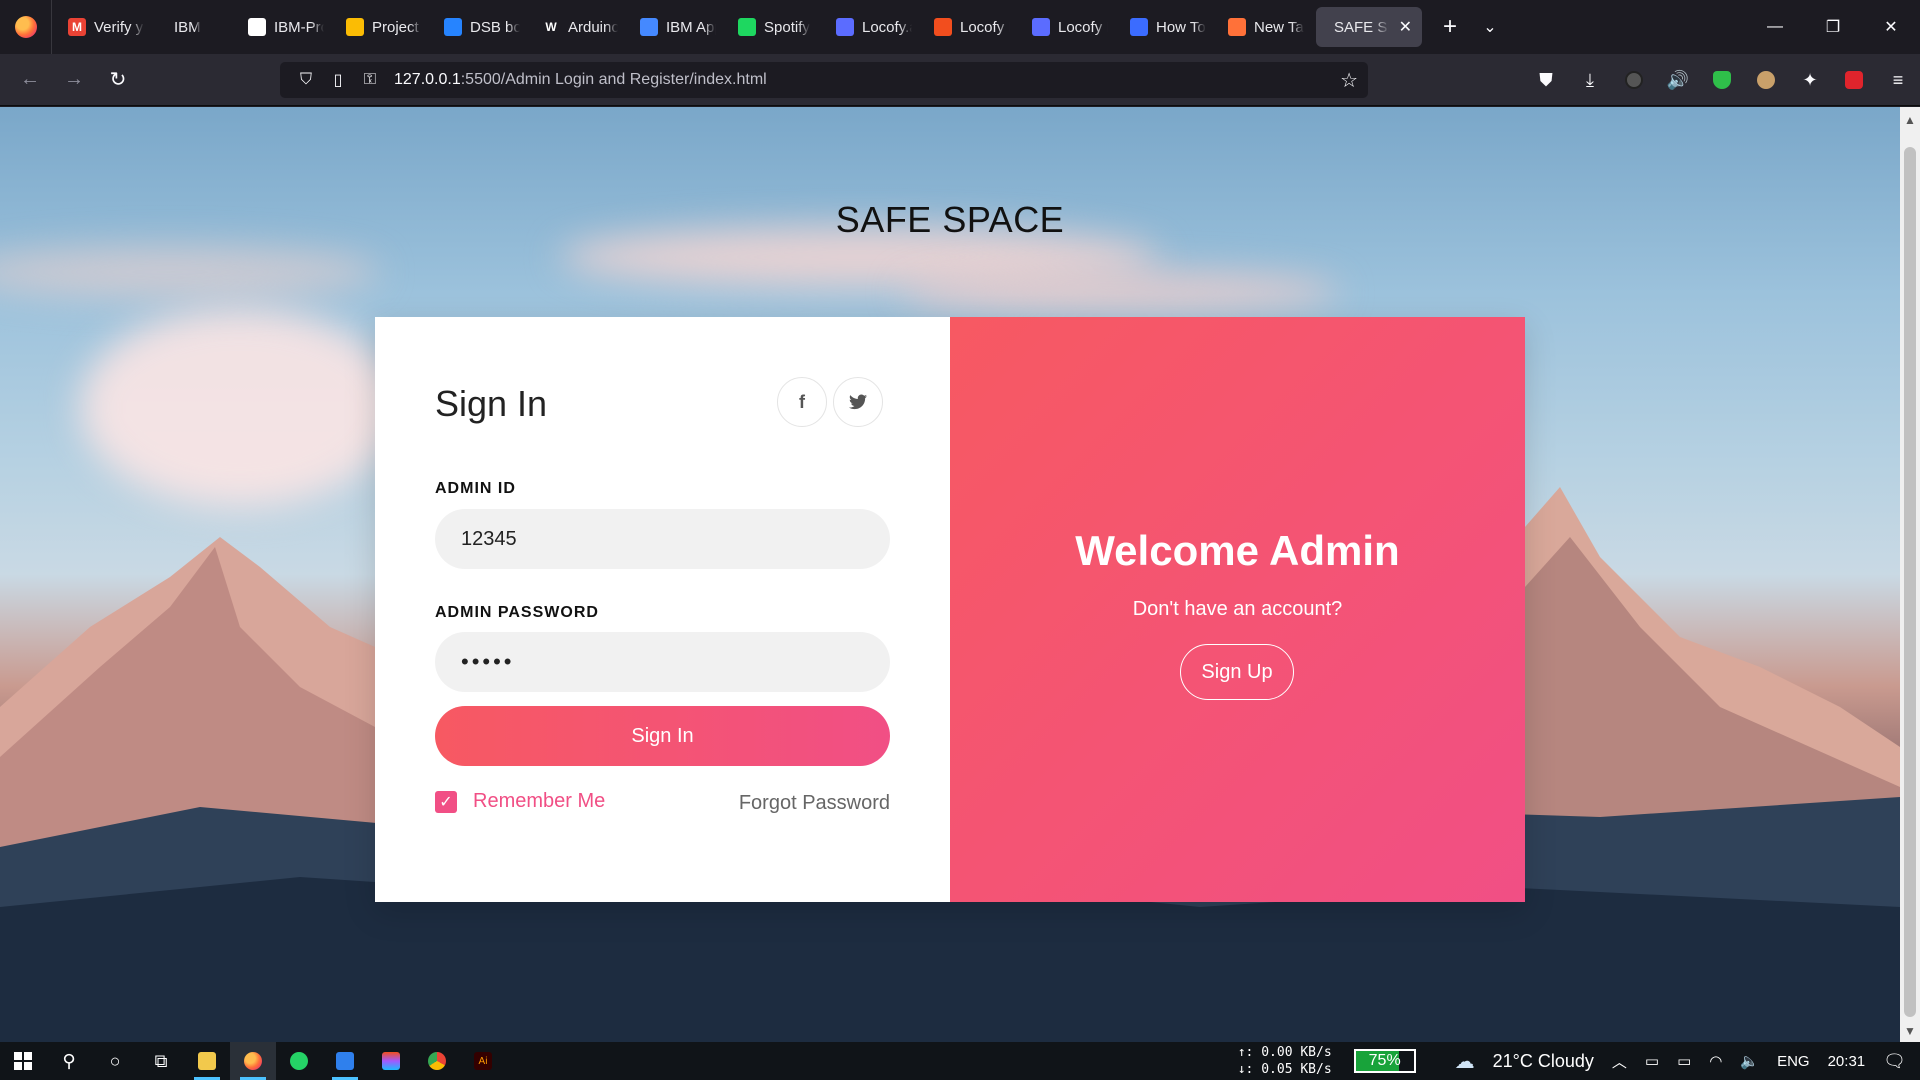  Describe the element at coordinates (1237, 27) in the screenshot. I see `firefox-icon` at that location.